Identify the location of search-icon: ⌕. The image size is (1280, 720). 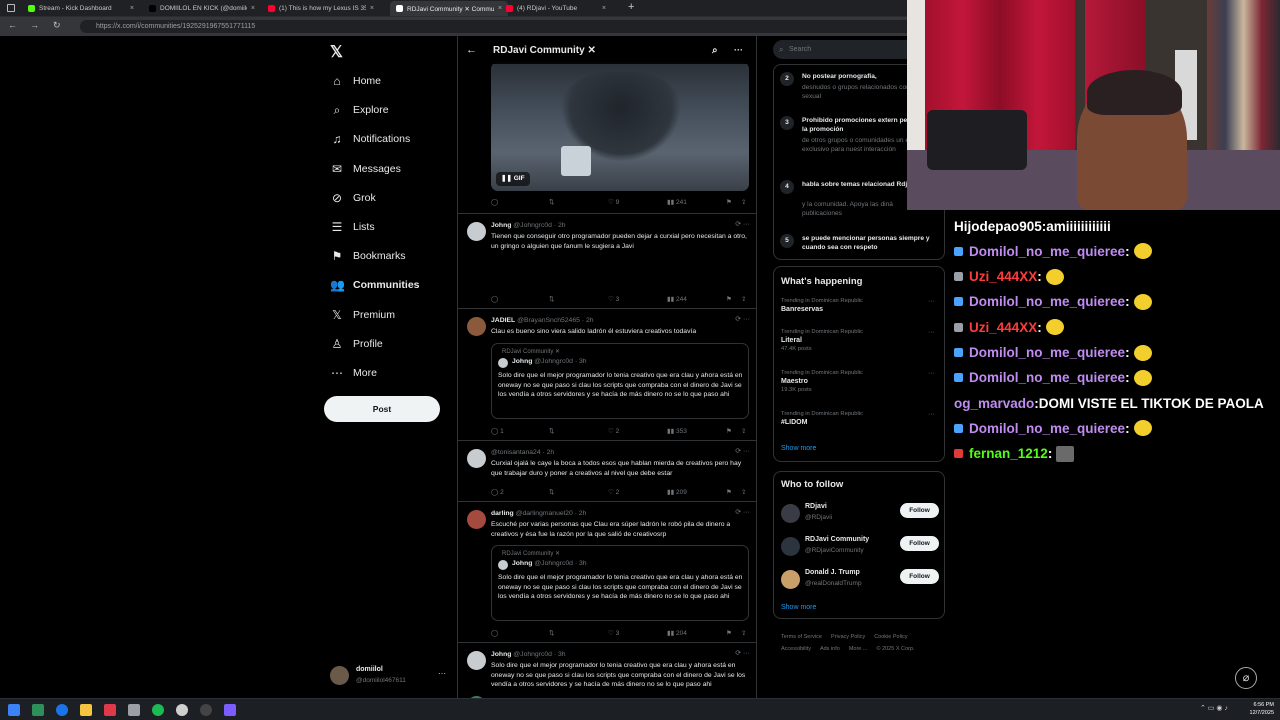
(715, 50).